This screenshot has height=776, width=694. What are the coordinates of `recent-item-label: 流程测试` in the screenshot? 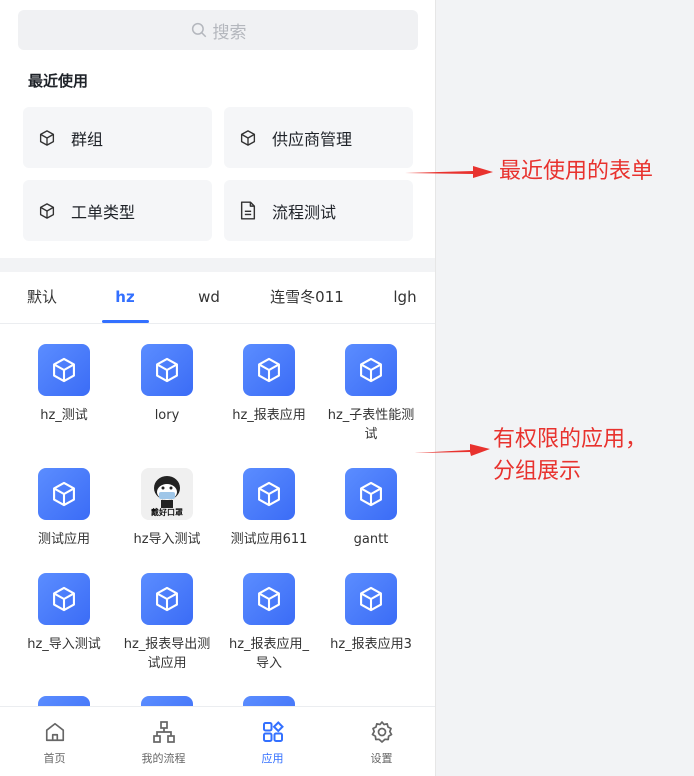 It's located at (304, 212).